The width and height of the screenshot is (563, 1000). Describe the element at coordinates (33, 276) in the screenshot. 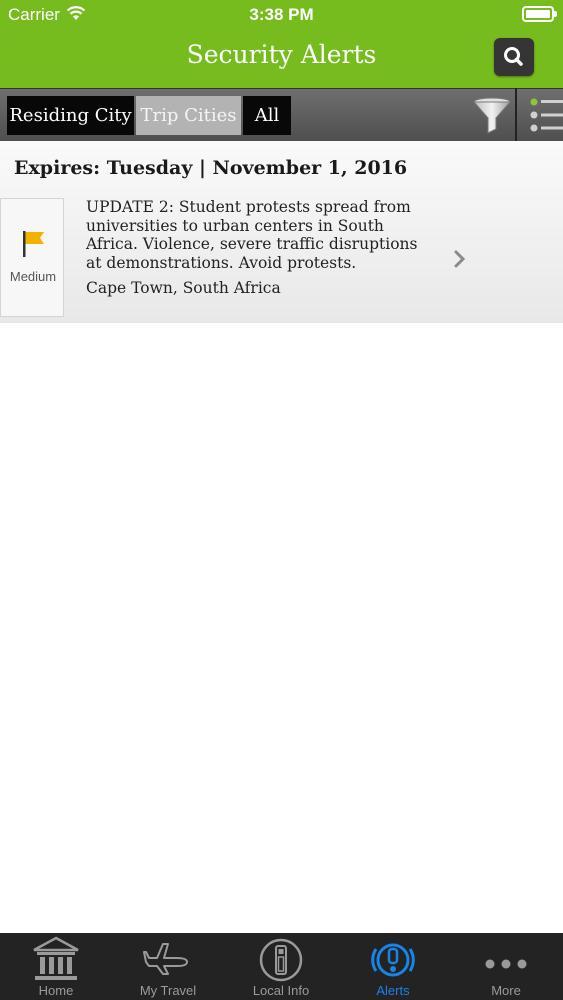

I see `severity-label: Medium` at that location.